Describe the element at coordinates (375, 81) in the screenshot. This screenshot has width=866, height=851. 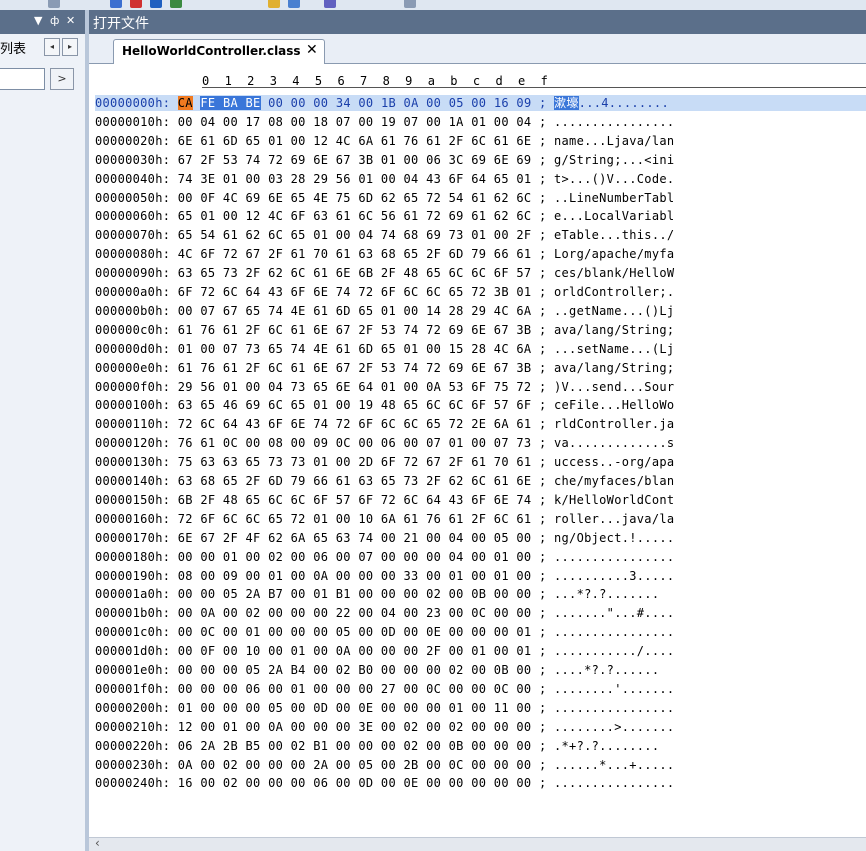
I see `ruler-digits: 0 1 2 3 4 5 6 7 8 9 a b c d e f` at that location.